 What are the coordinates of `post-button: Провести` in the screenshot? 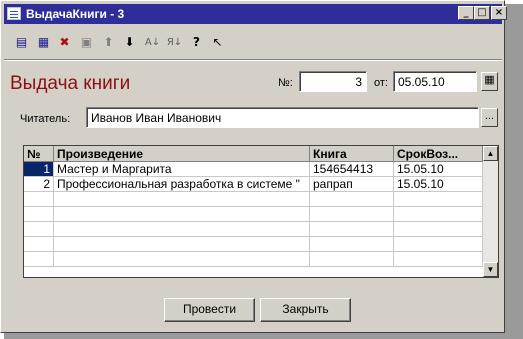 It's located at (209, 310).